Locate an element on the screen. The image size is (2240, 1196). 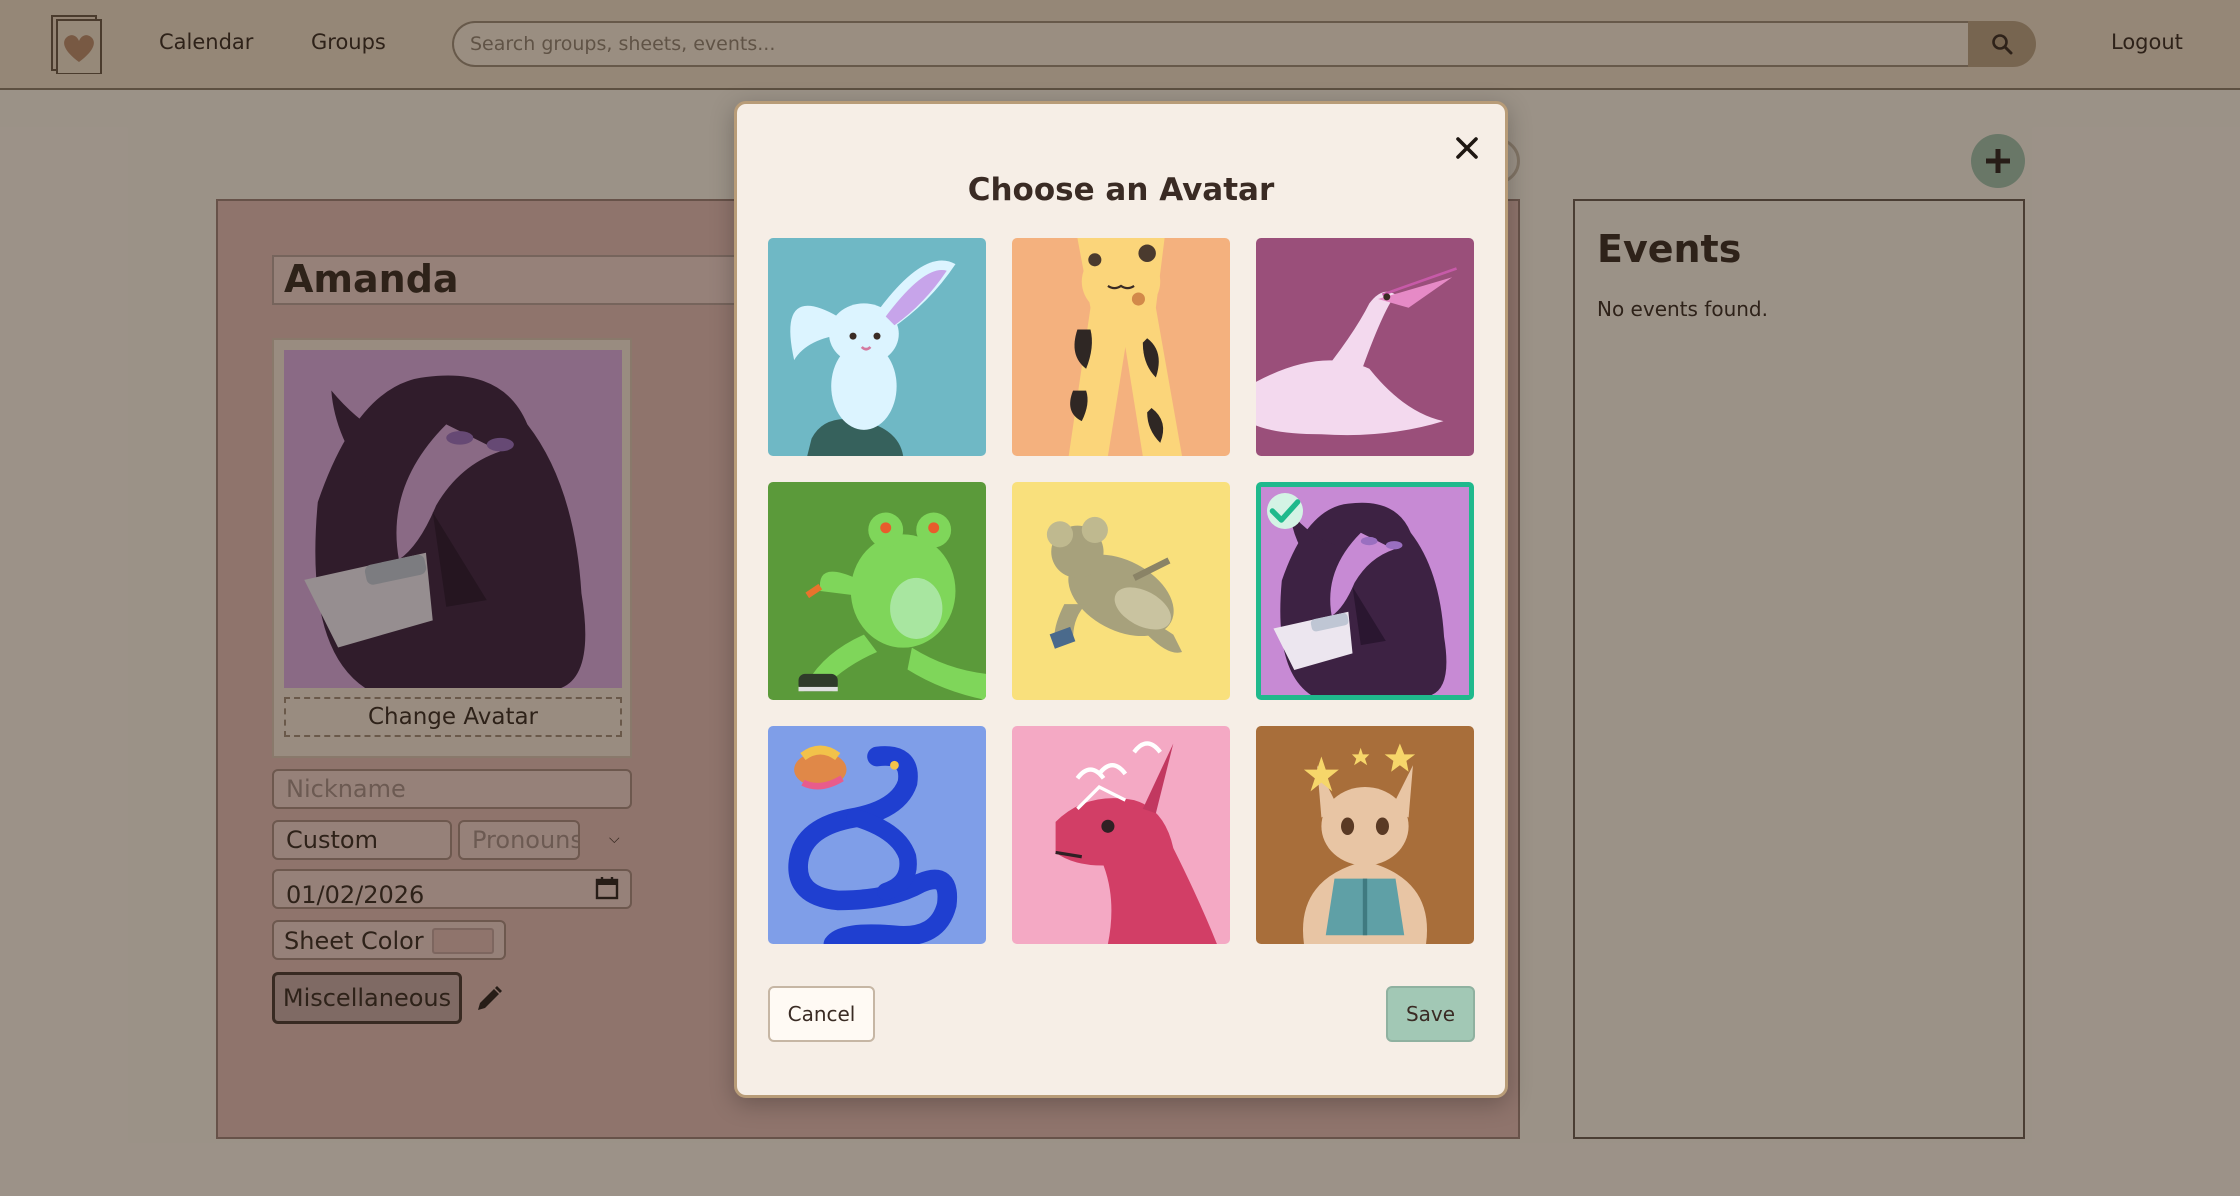
unicorn-avatar-image is located at coordinates (1121, 835).